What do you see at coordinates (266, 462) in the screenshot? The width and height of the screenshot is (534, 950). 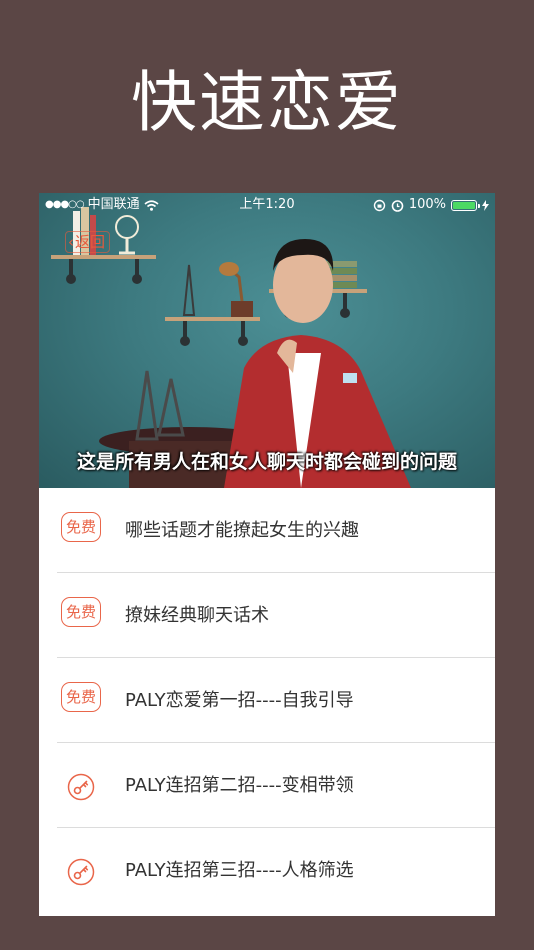 I see `video-subtitle: 这是所有男人在和女人聊天时都会碰到的问题` at bounding box center [266, 462].